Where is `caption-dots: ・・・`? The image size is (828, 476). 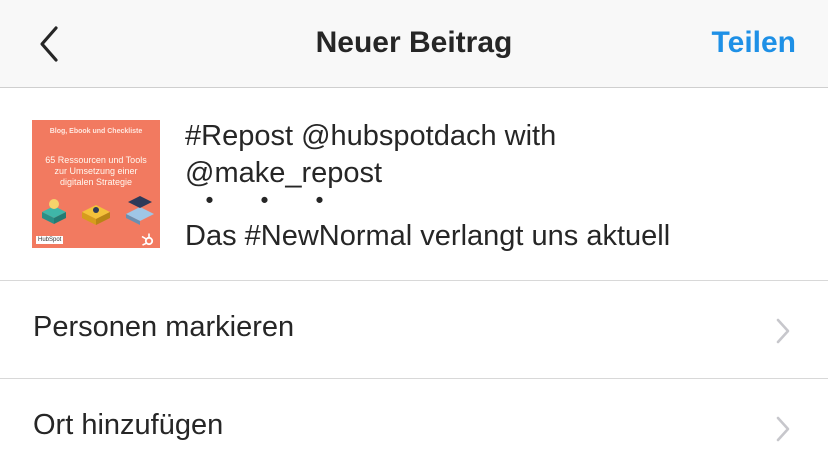 caption-dots: ・・・ is located at coordinates (278, 202).